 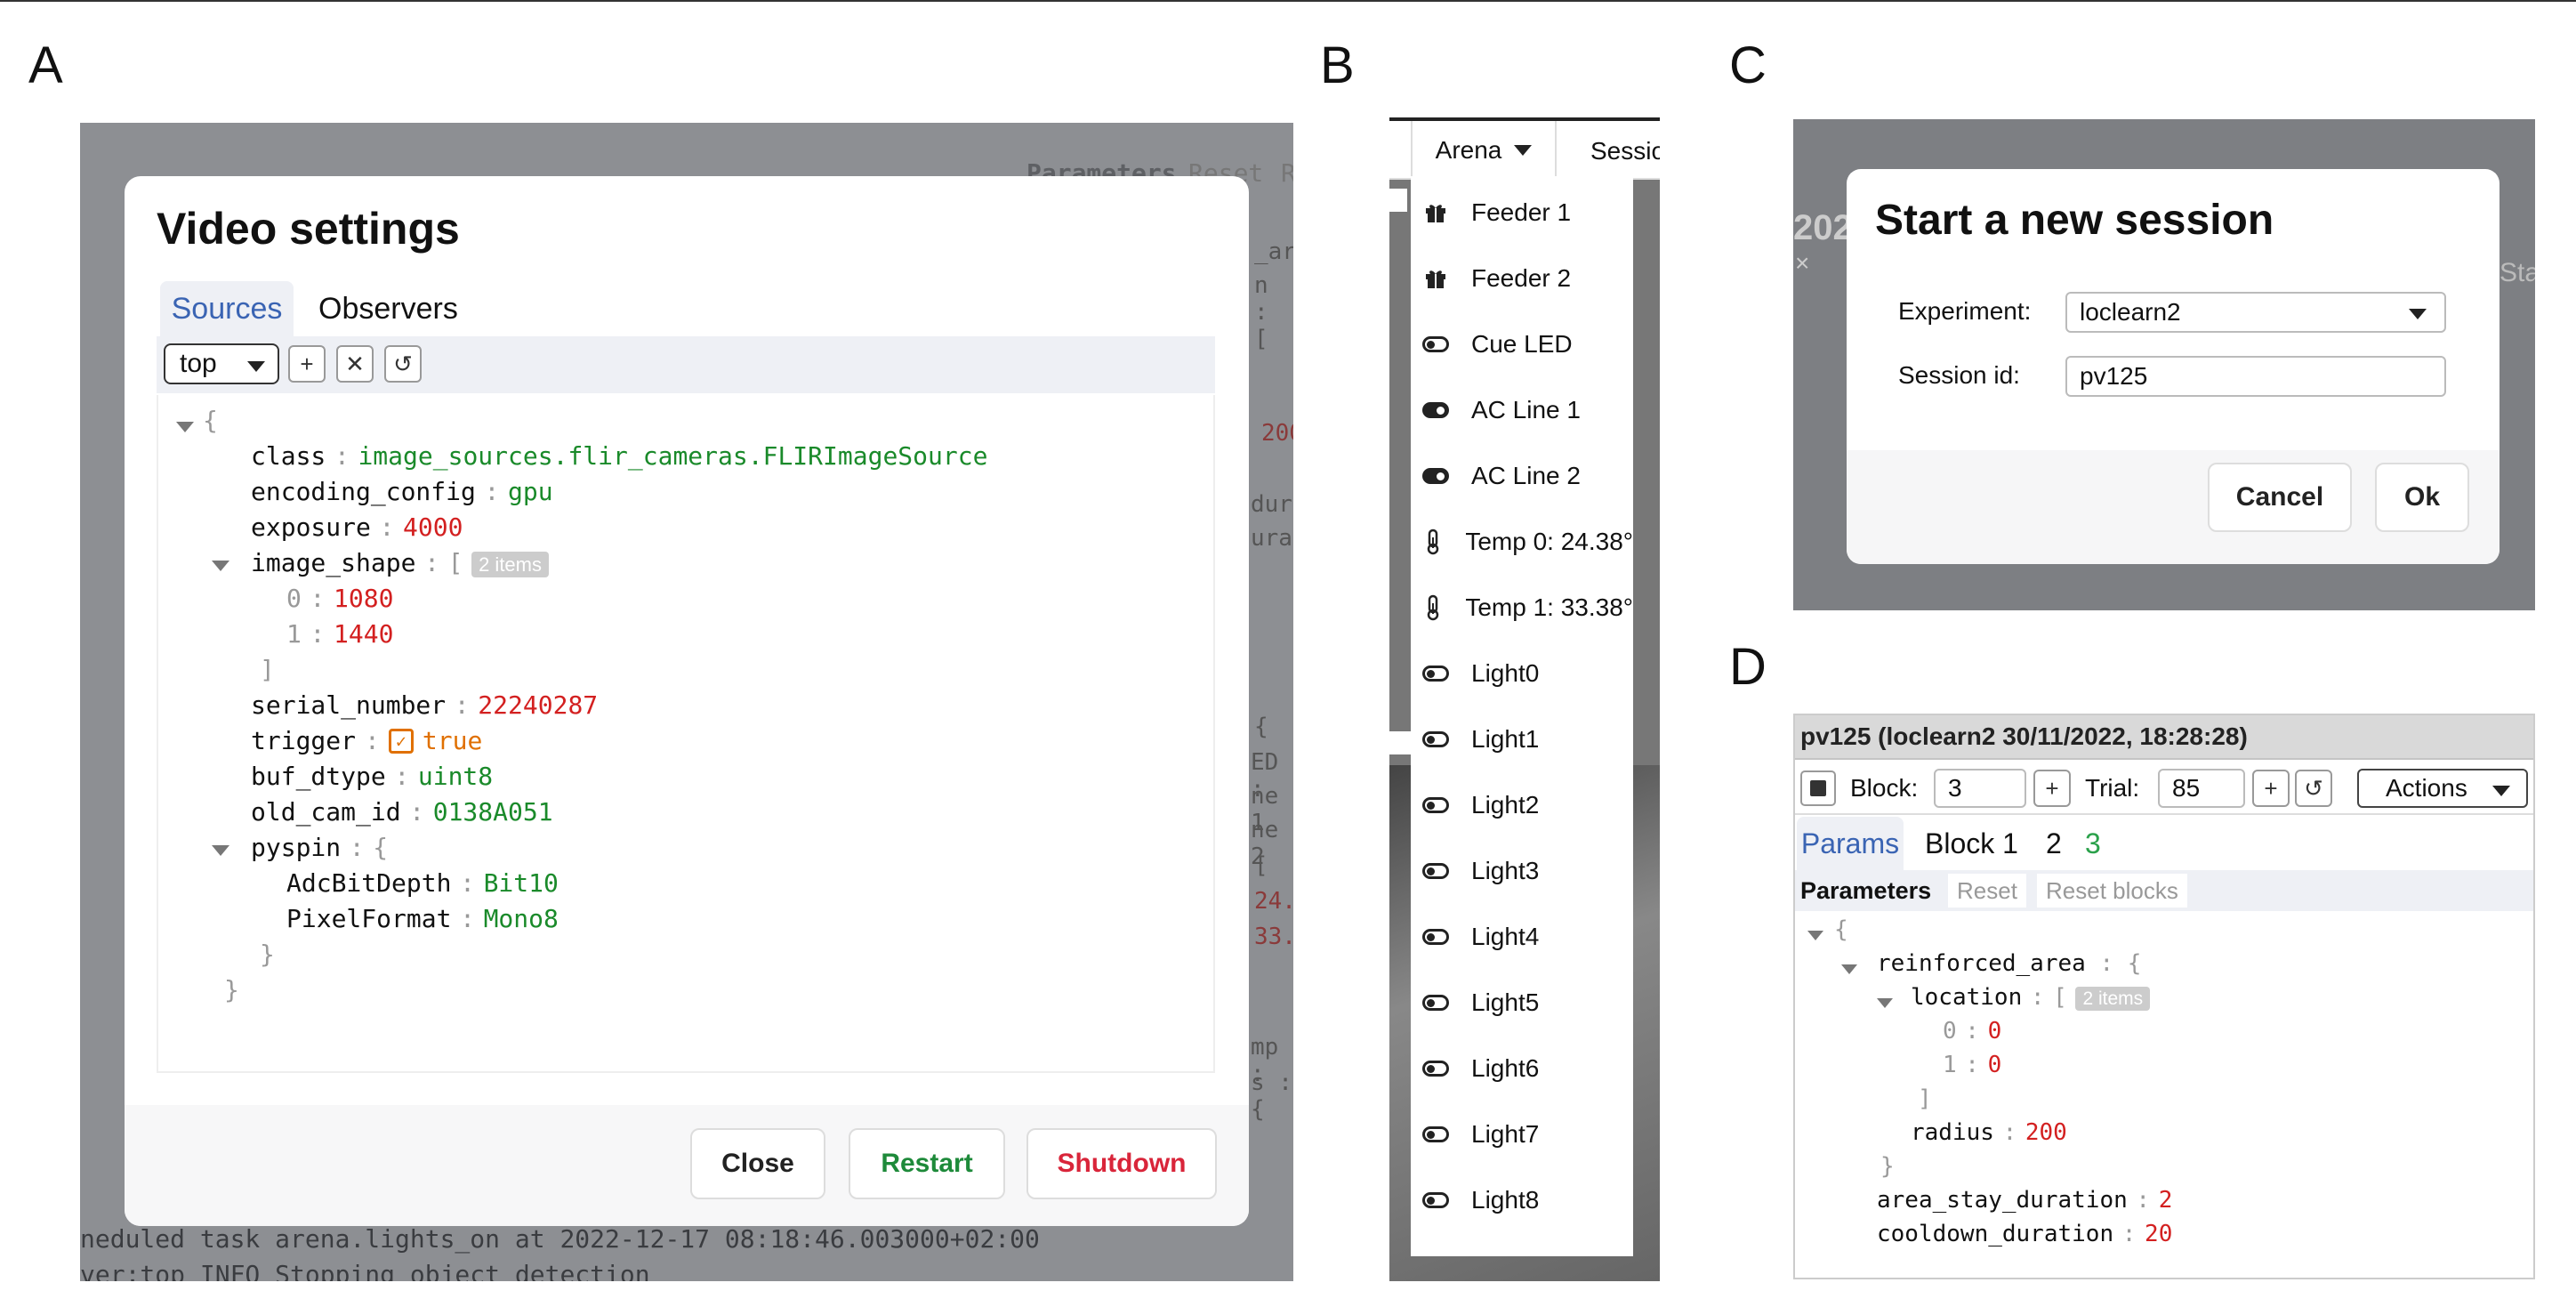 What do you see at coordinates (1484, 150) in the screenshot?
I see `arena-menu-button: Arena` at bounding box center [1484, 150].